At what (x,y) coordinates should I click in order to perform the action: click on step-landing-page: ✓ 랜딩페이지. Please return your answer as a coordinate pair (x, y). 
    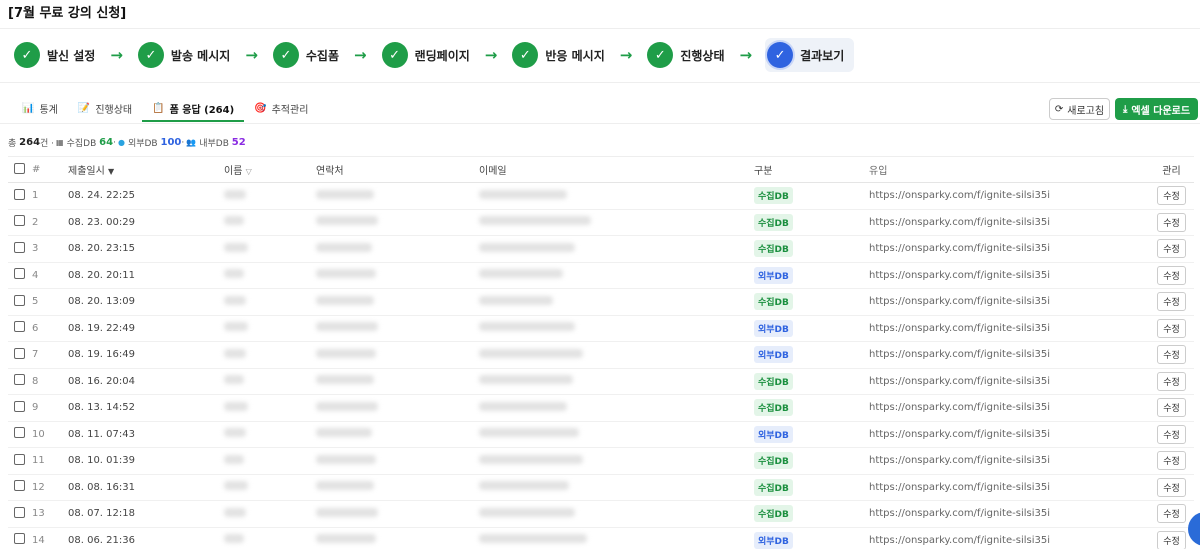
    Looking at the image, I should click on (425, 55).